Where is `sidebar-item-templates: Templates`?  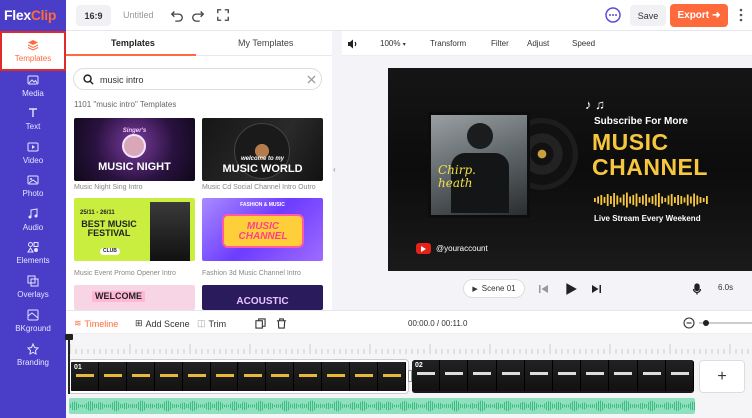 sidebar-item-templates: Templates is located at coordinates (33, 51).